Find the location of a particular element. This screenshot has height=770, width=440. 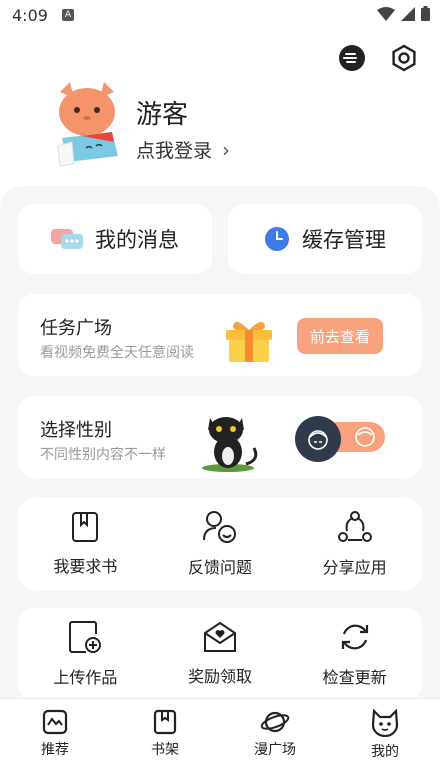

feedback-button: 反馈问题 is located at coordinates (220, 544).